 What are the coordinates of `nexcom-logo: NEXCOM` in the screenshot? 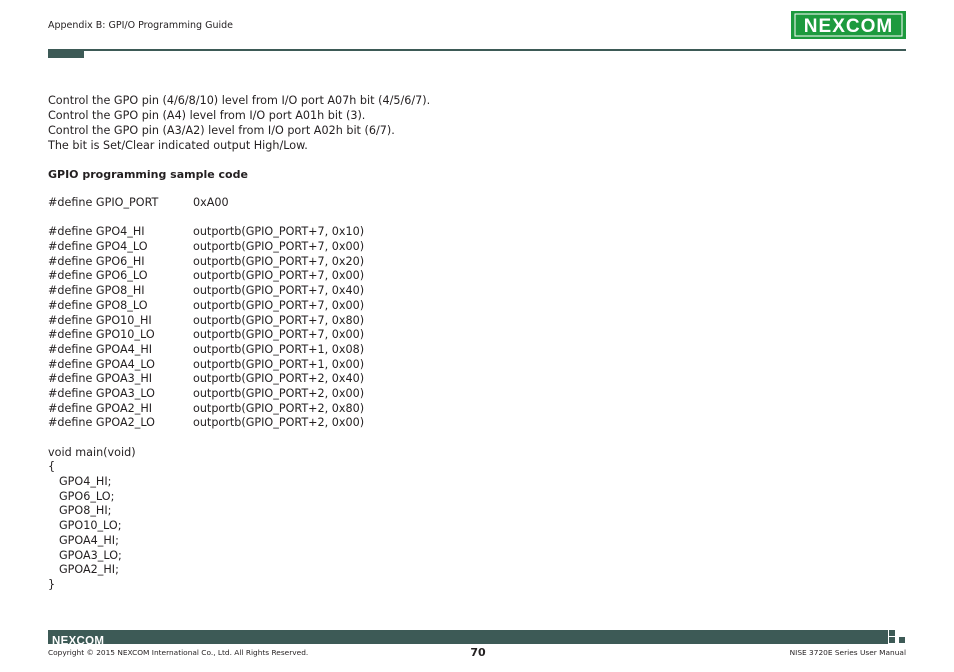 It's located at (848, 25).